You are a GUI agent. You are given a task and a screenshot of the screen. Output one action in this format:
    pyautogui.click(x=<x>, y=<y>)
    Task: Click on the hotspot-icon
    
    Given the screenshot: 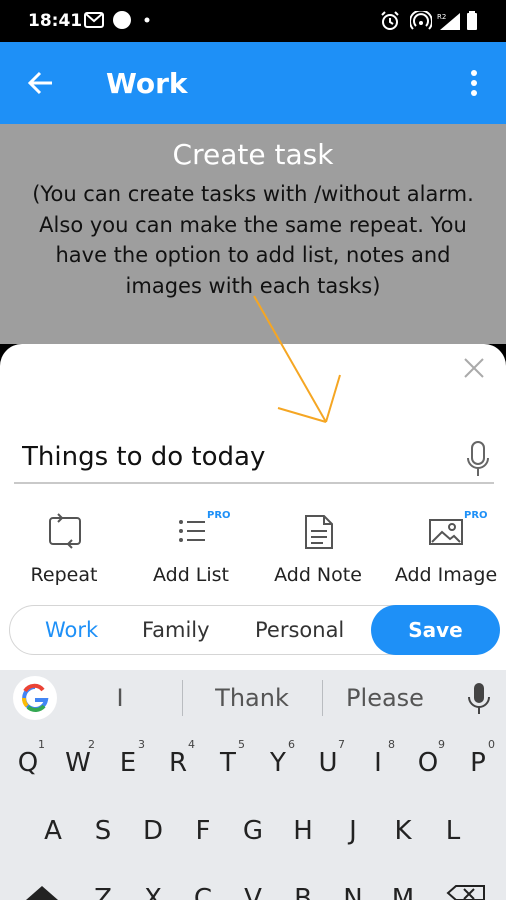 What is the action you would take?
    pyautogui.click(x=421, y=20)
    